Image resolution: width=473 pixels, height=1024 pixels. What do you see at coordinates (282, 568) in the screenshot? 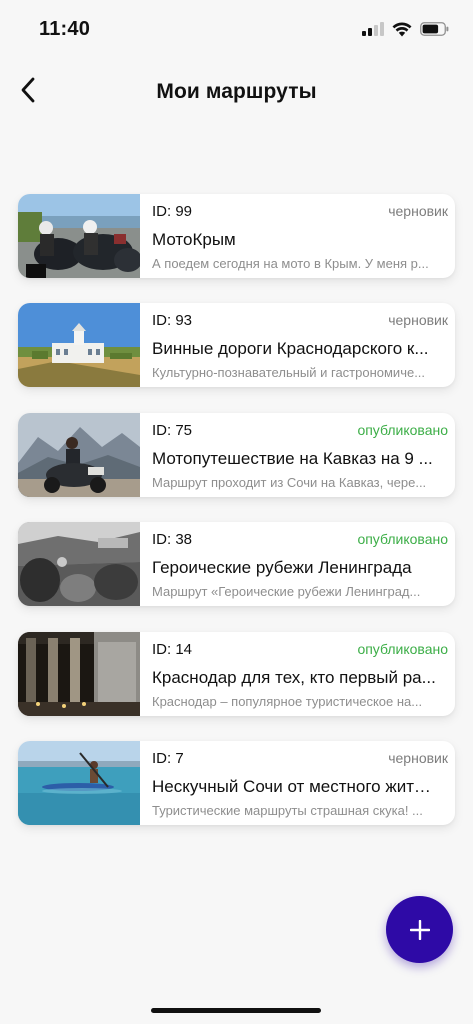
I see `route-title: Героические рубежи Ленинграда` at bounding box center [282, 568].